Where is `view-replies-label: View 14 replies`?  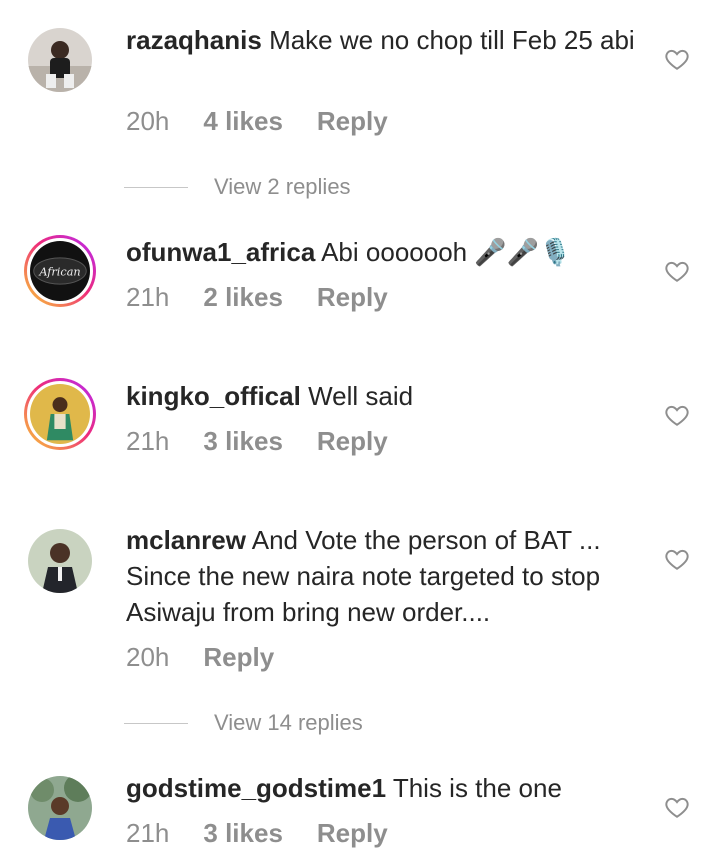
view-replies-label: View 14 replies is located at coordinates (288, 722).